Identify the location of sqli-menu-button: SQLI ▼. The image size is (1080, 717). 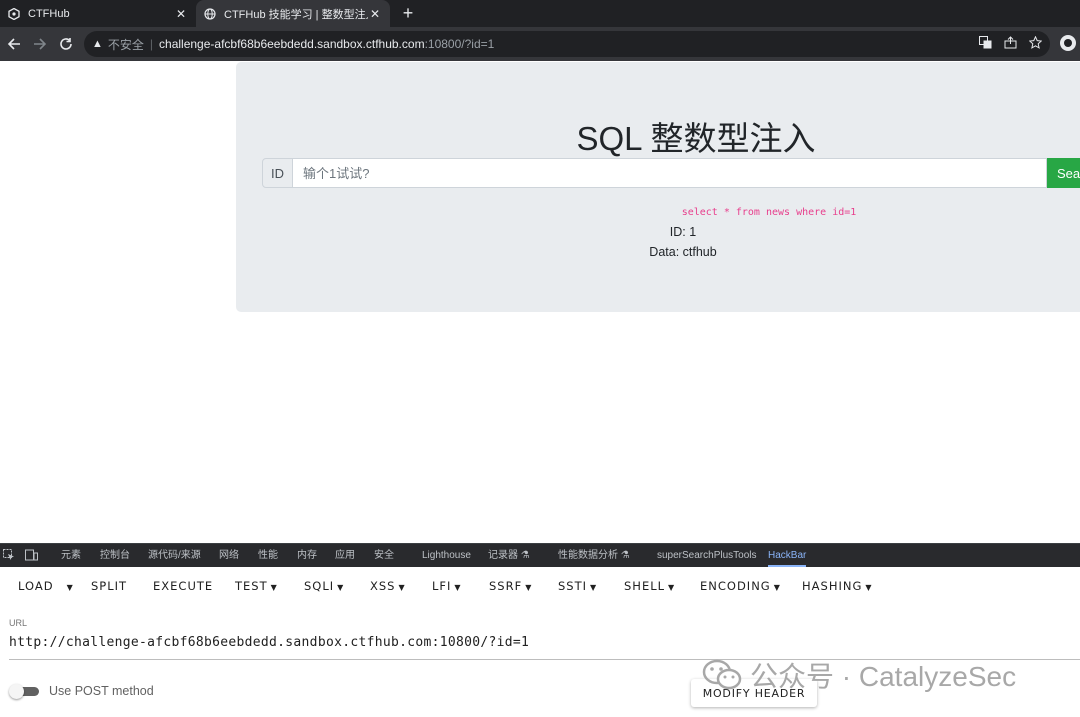
(324, 586).